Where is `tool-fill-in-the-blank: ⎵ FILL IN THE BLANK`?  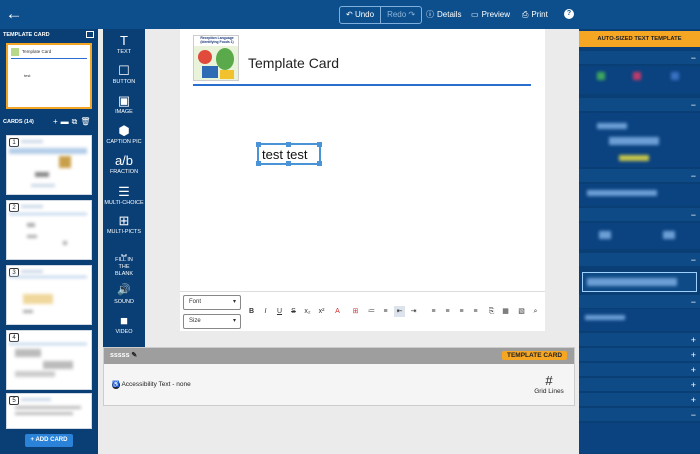
tool-fill-in-the-blank: ⎵ FILL IN THE BLANK is located at coordinates (124, 259).